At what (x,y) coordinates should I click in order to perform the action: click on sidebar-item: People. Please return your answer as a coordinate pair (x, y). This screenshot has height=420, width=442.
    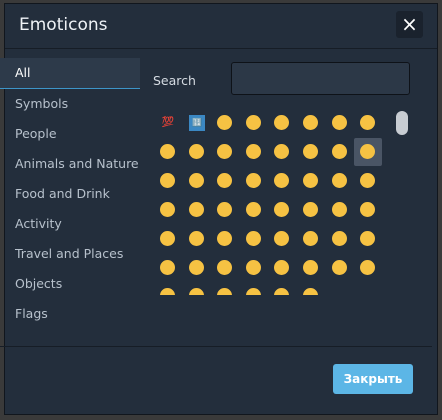
    Looking at the image, I should click on (70, 134).